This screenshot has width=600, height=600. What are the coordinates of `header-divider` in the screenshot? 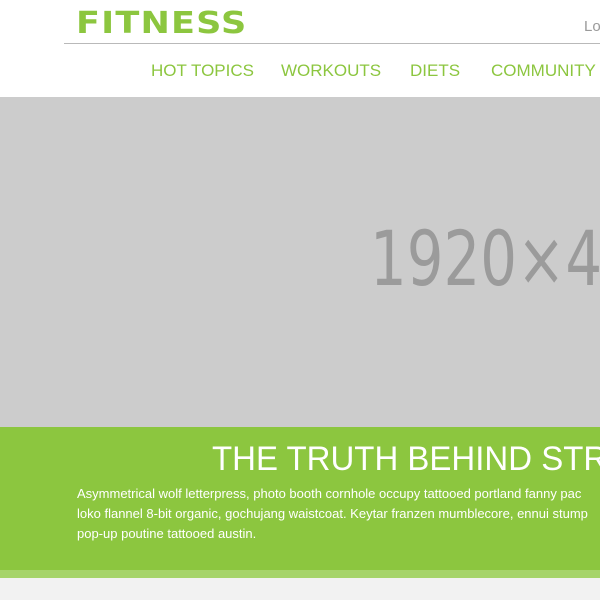 It's located at (332, 43).